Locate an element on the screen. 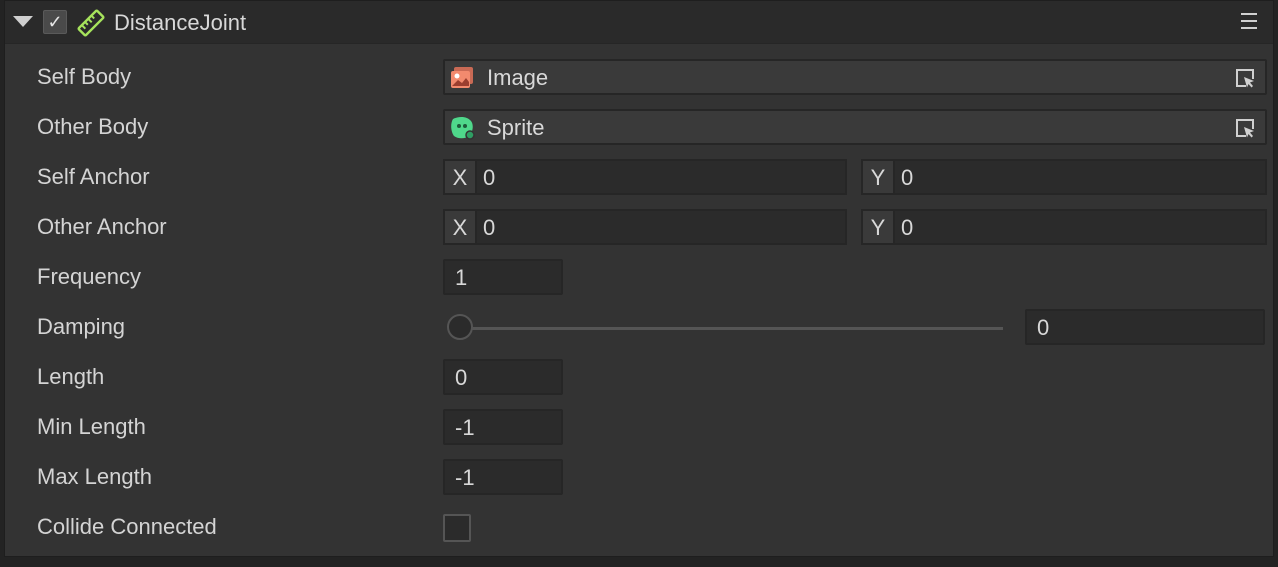  length-label: Length is located at coordinates (71, 376).